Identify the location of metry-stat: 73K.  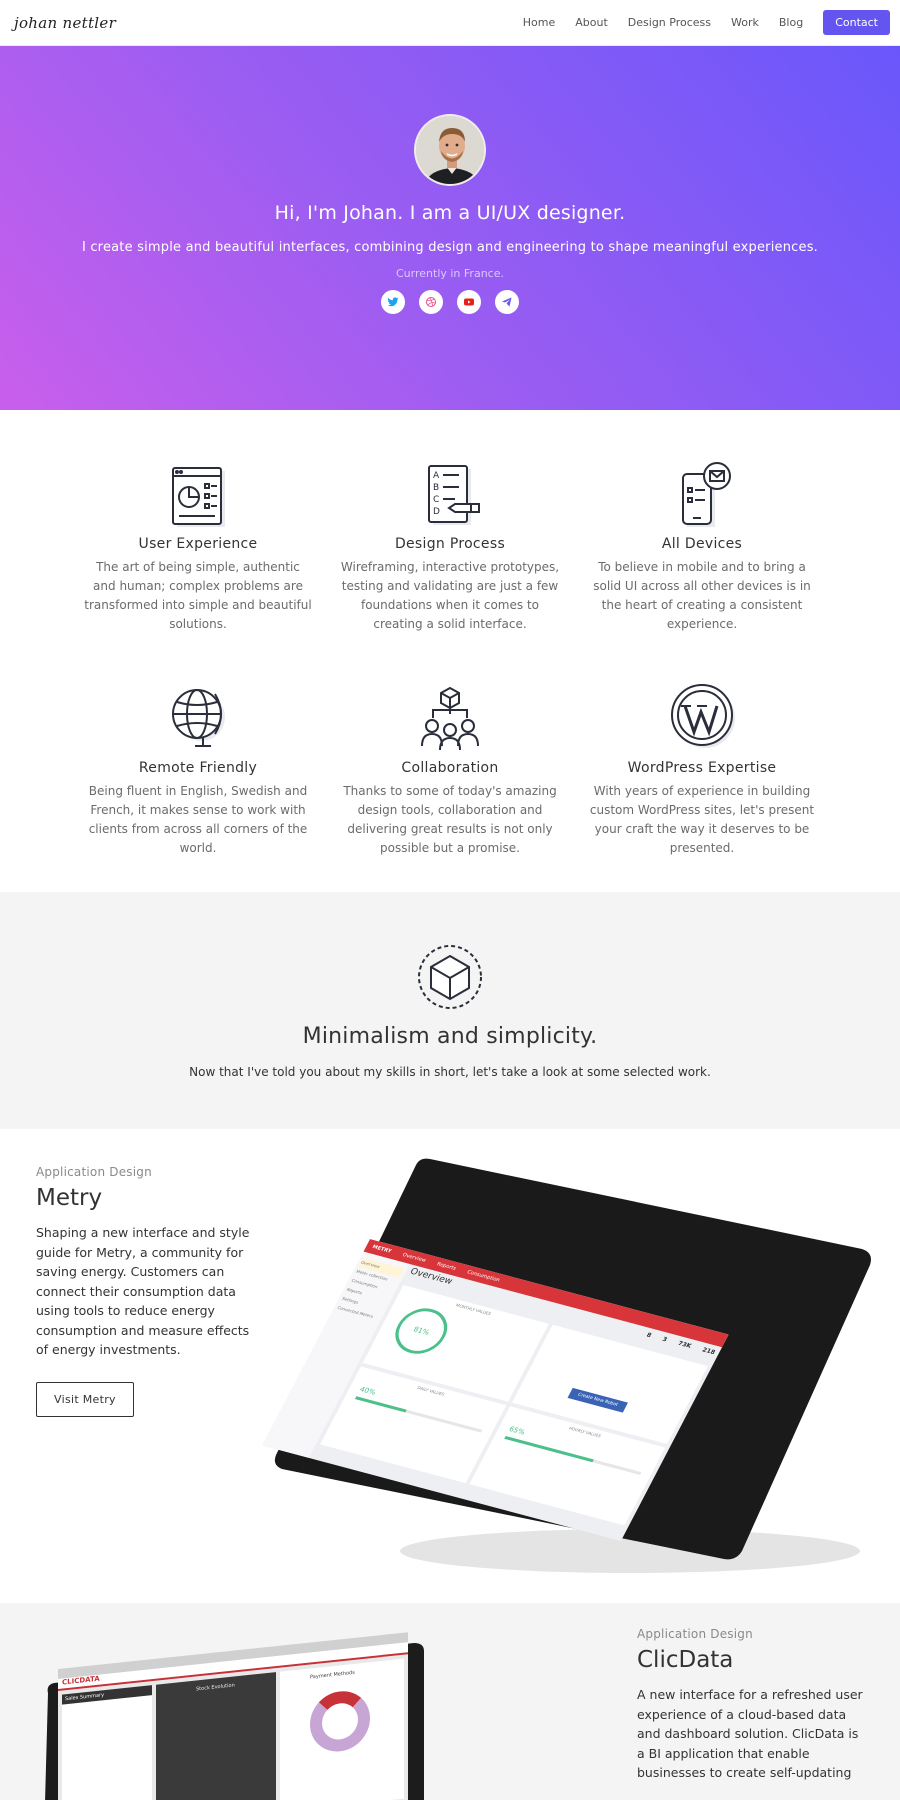
(684, 1345).